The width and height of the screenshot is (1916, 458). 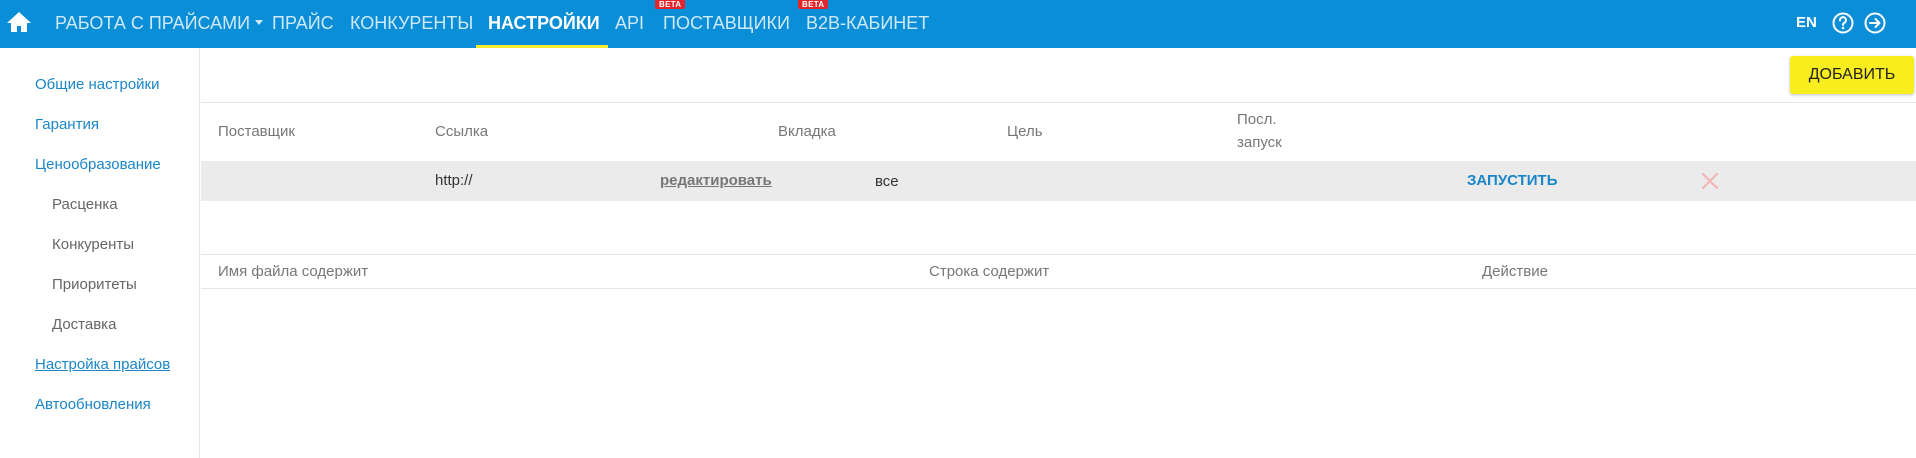 What do you see at coordinates (93, 404) in the screenshot?
I see `sidebar-item-auto-updates: Автообновления` at bounding box center [93, 404].